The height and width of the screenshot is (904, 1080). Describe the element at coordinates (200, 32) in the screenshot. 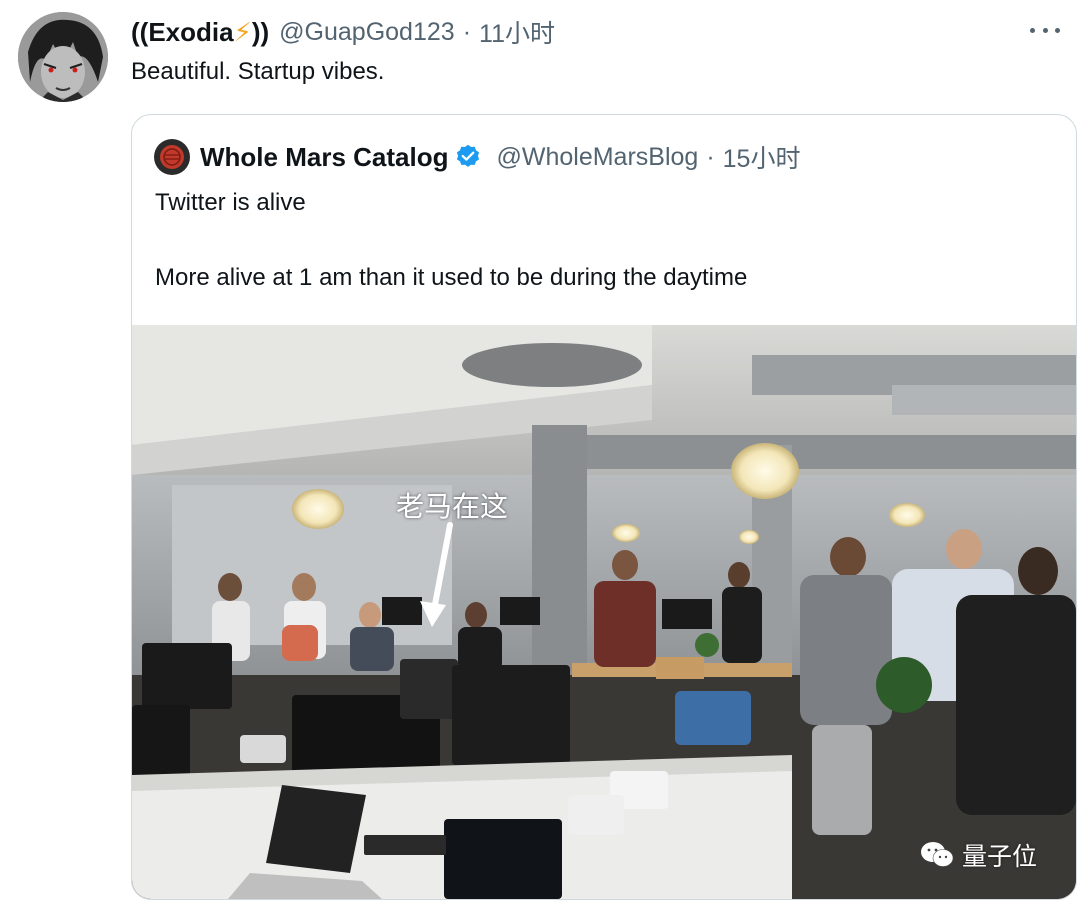

I see `author-name: ((Exodia⚡))` at that location.